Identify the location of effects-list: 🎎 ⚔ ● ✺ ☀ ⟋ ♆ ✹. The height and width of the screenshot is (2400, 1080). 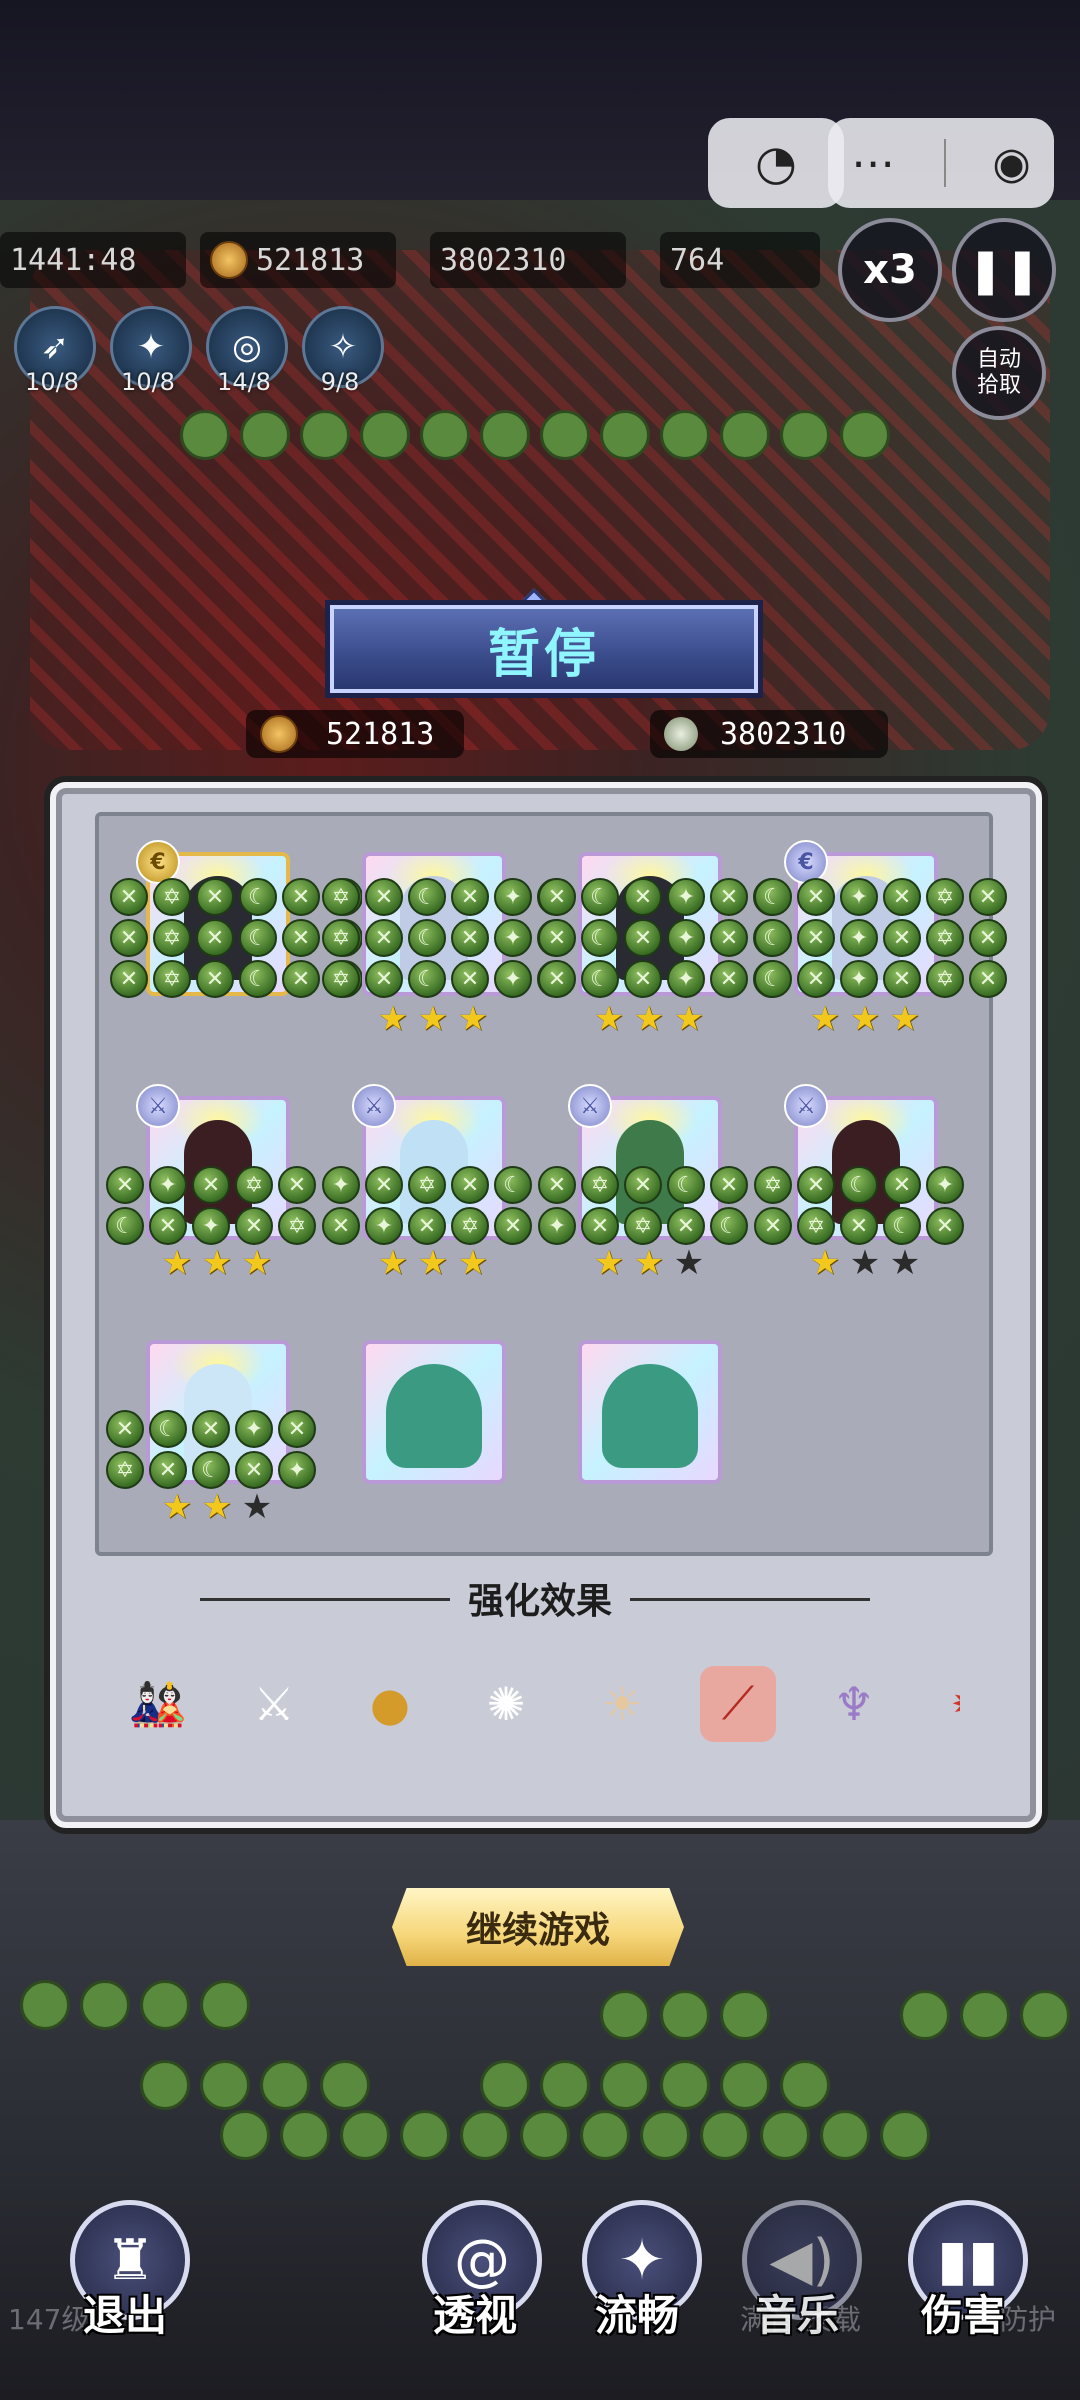
(540, 1706).